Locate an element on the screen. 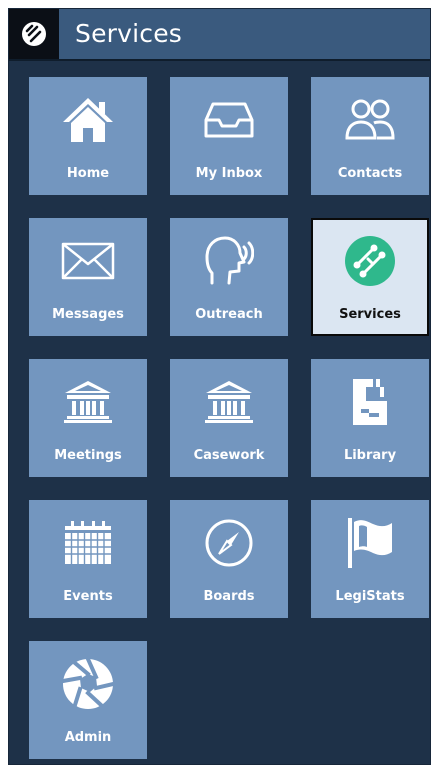  calendar-icon is located at coordinates (88, 542).